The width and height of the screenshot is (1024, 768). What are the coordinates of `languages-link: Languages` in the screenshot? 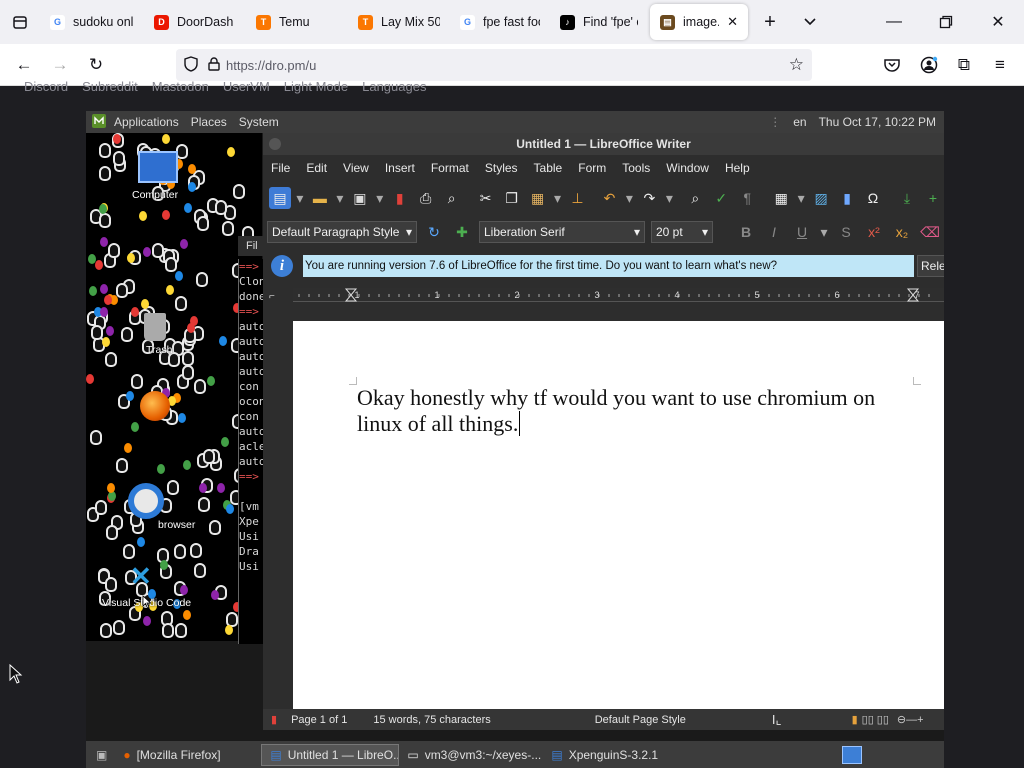 It's located at (394, 87).